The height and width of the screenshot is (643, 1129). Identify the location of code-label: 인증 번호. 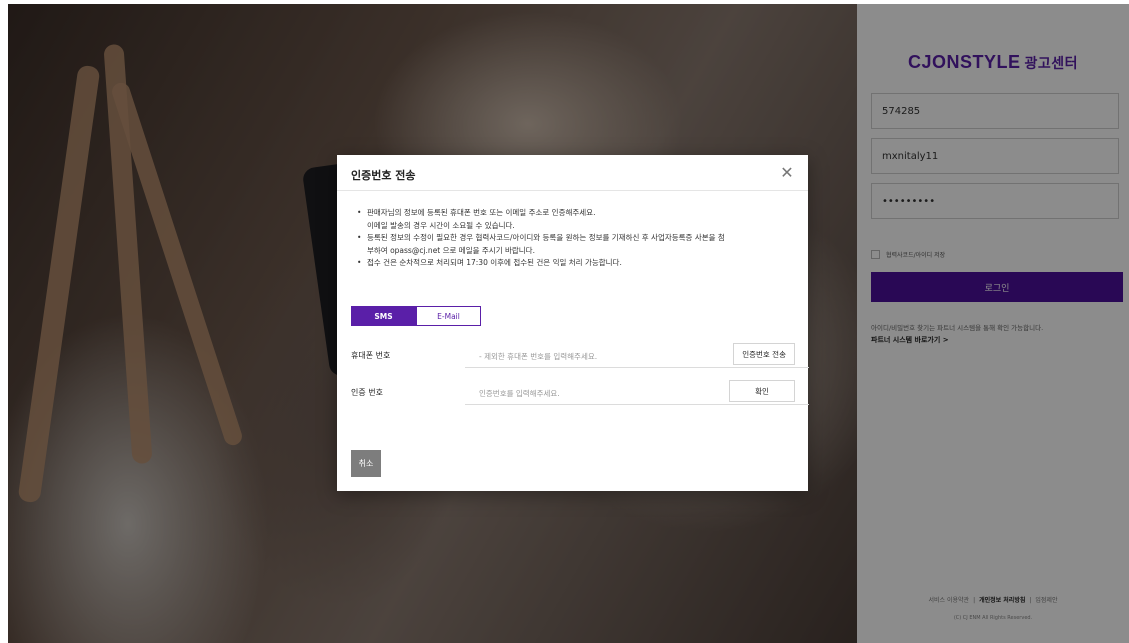
(367, 392).